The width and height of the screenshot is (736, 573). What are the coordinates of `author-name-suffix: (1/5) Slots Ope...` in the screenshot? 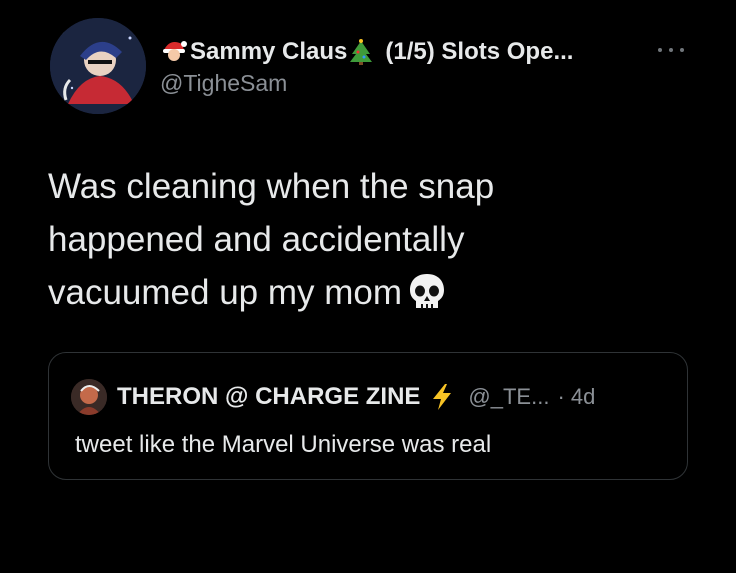 It's located at (479, 52).